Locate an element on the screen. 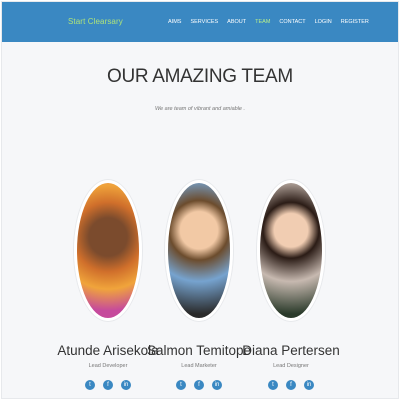 The width and height of the screenshot is (400, 401). nav-about: ABOUT is located at coordinates (236, 22).